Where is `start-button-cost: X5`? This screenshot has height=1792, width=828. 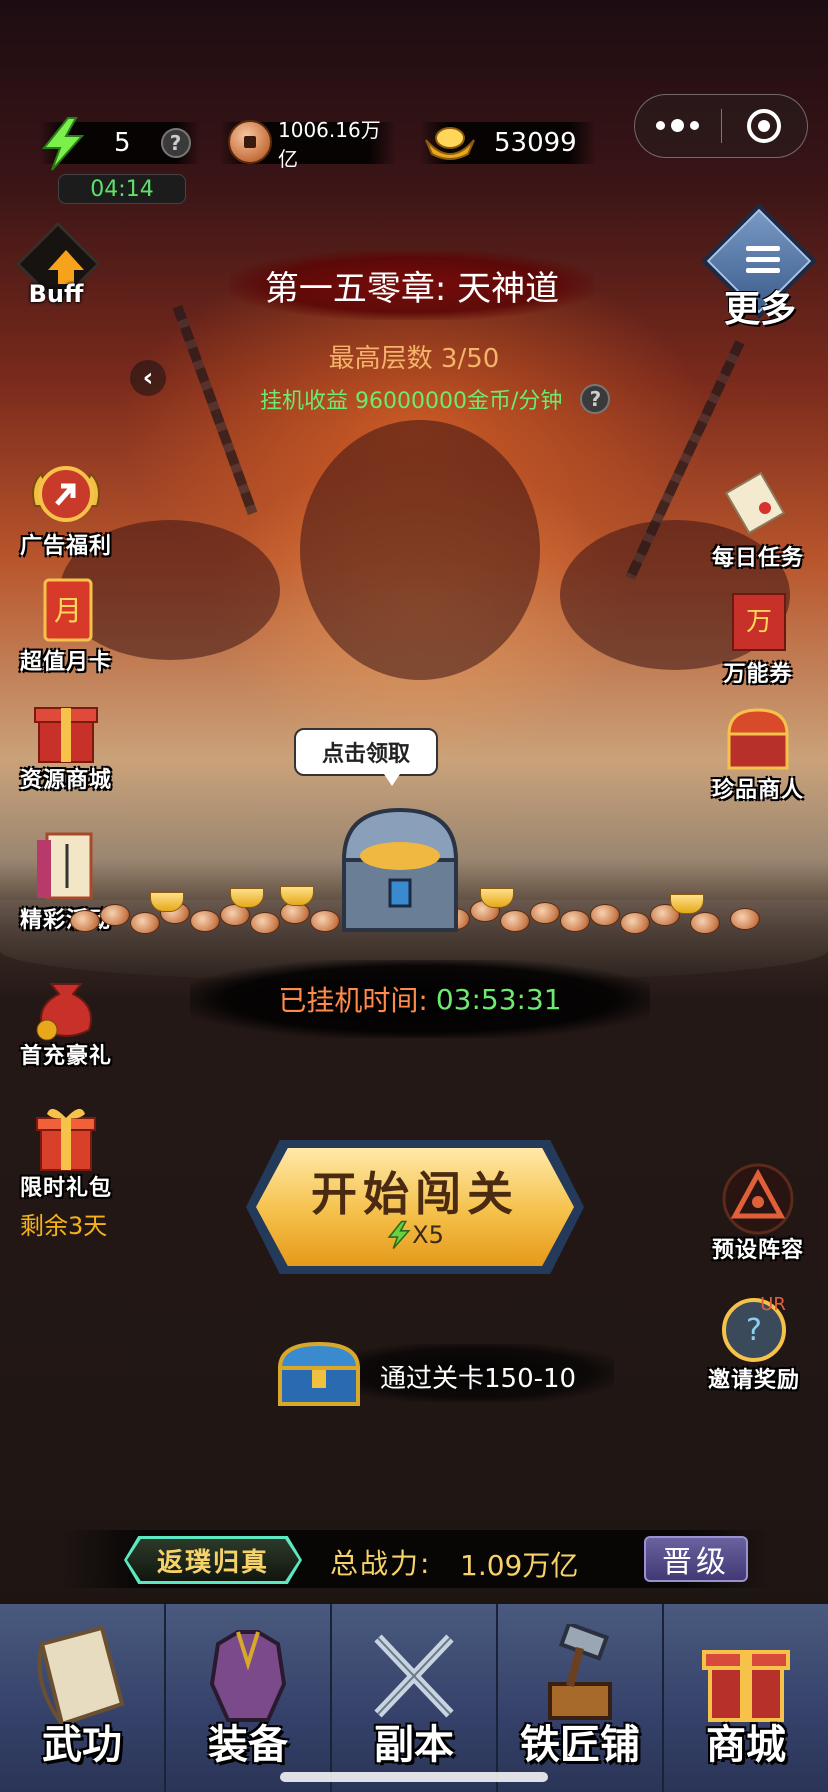
start-button-cost: X5 is located at coordinates (415, 1235).